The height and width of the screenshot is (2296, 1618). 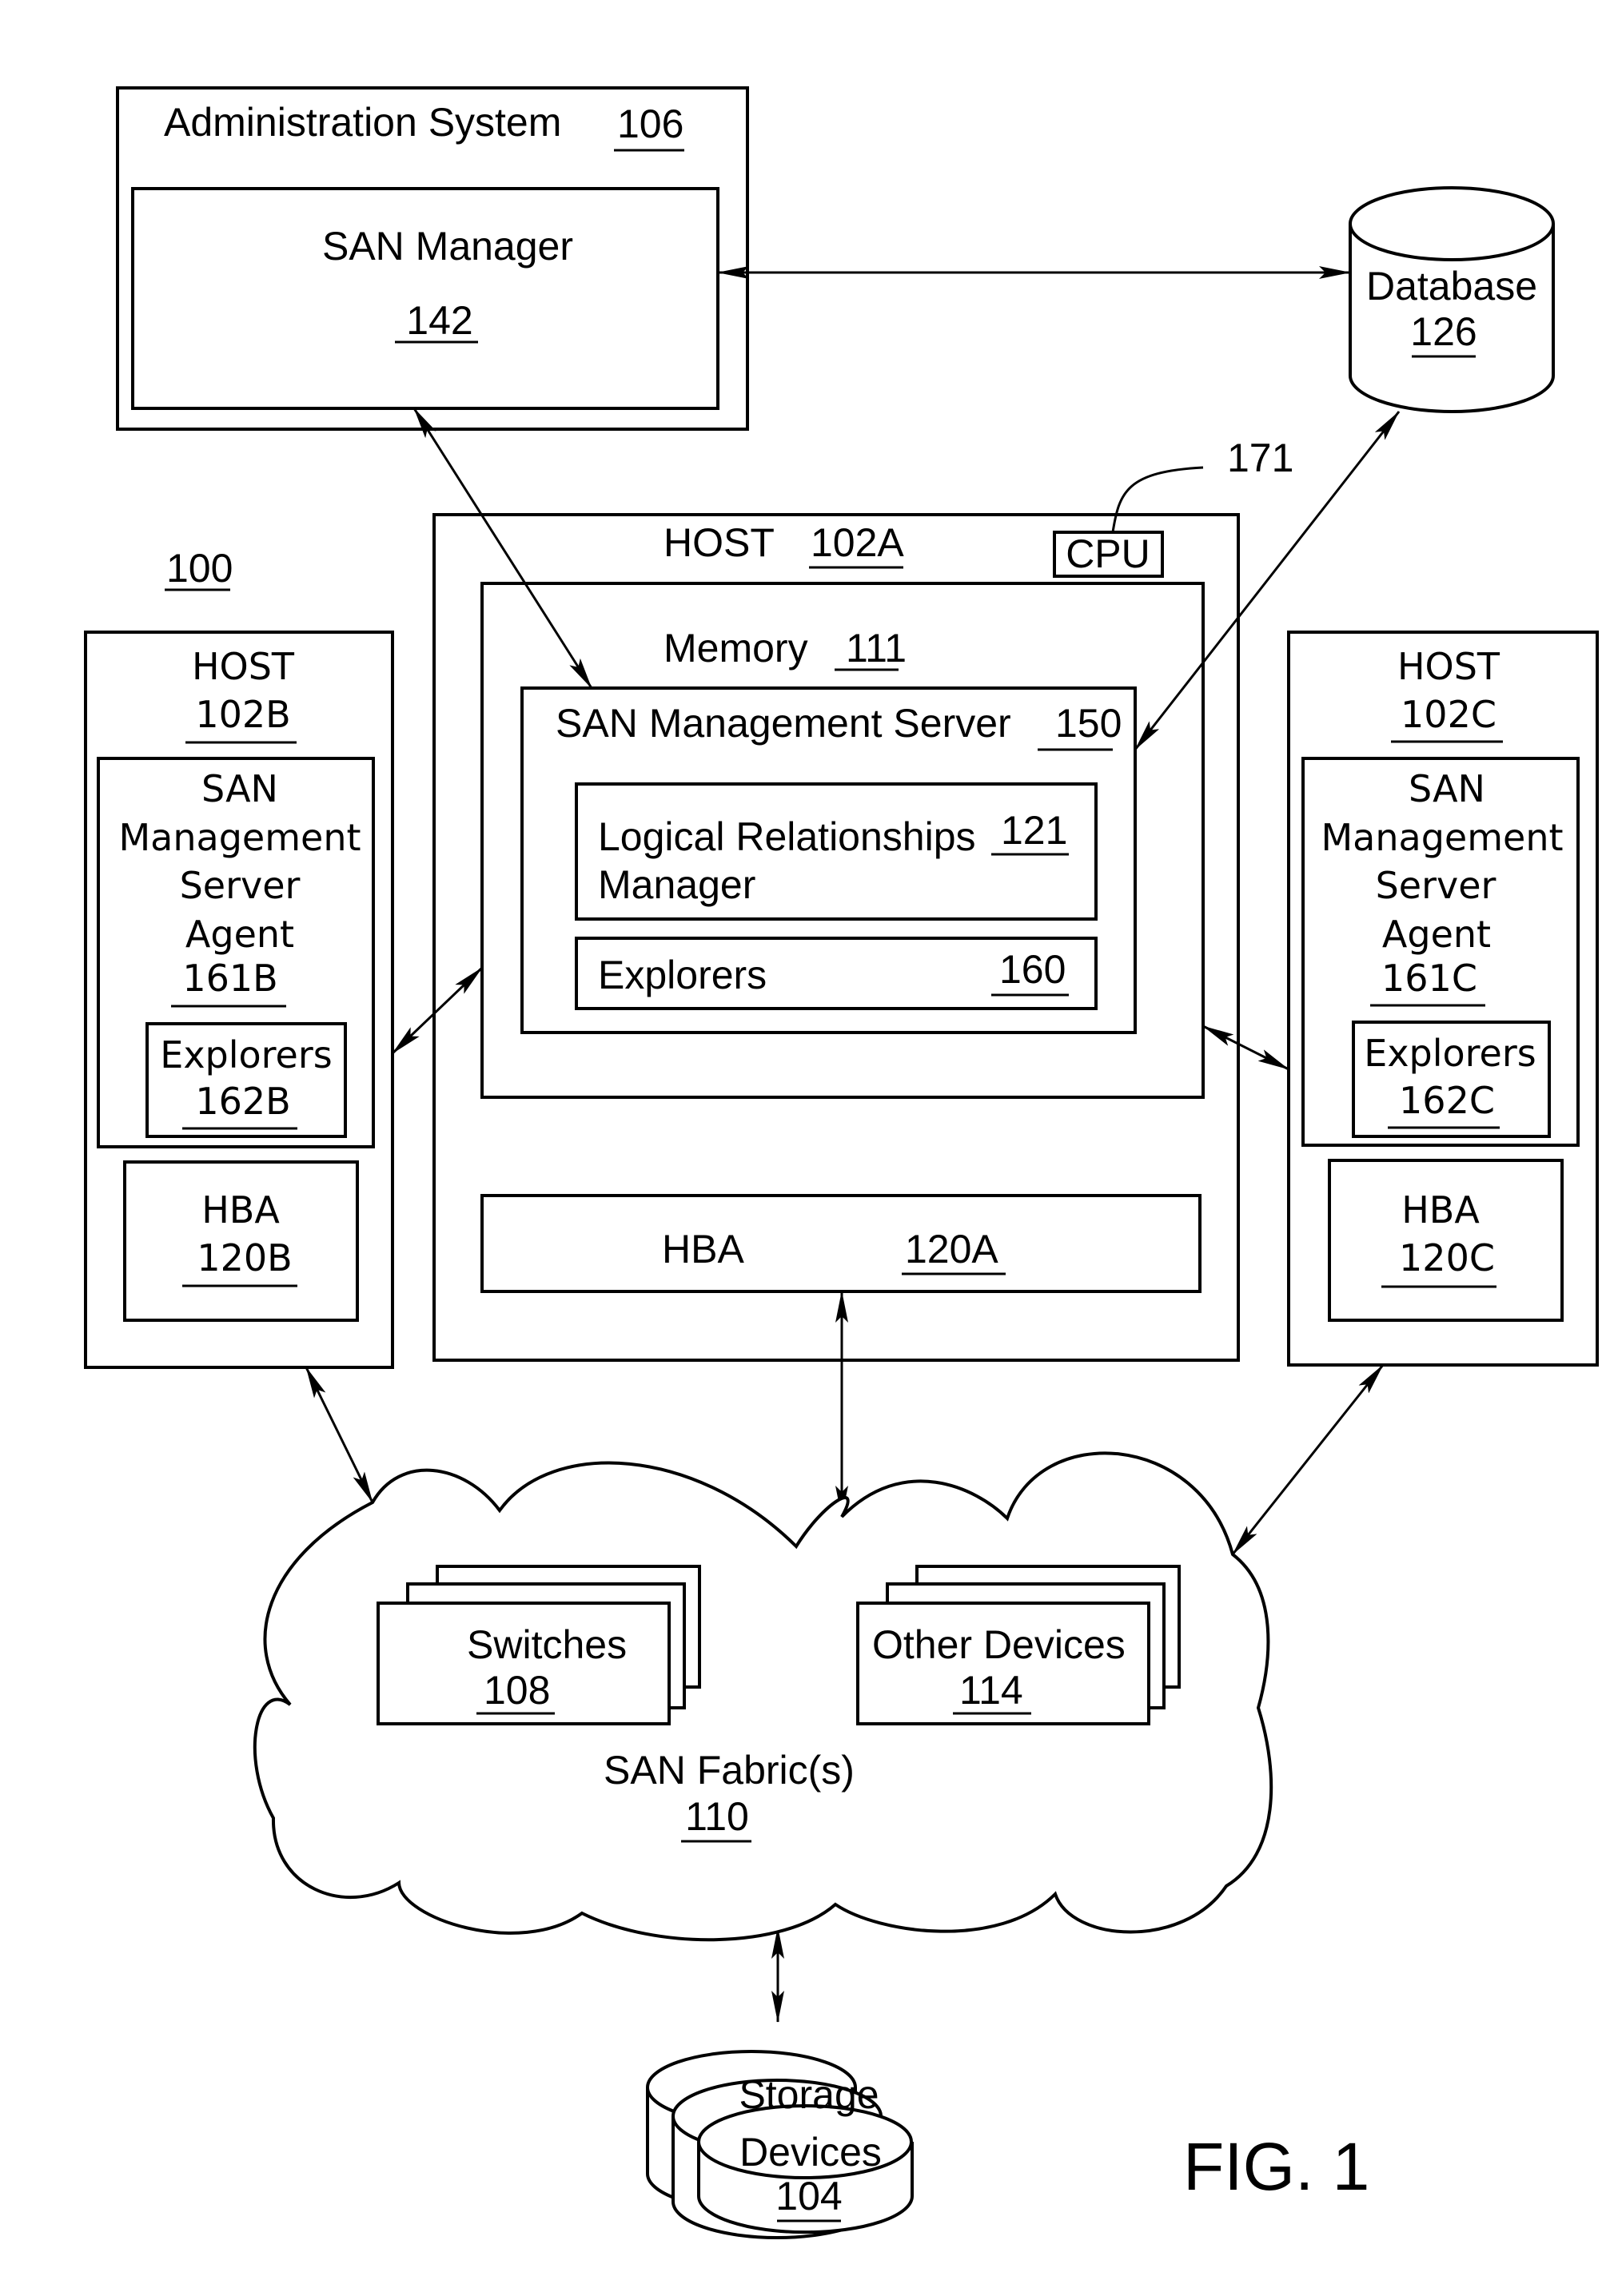 What do you see at coordinates (1450, 1053) in the screenshot?
I see `explorers-c-title: Explorers` at bounding box center [1450, 1053].